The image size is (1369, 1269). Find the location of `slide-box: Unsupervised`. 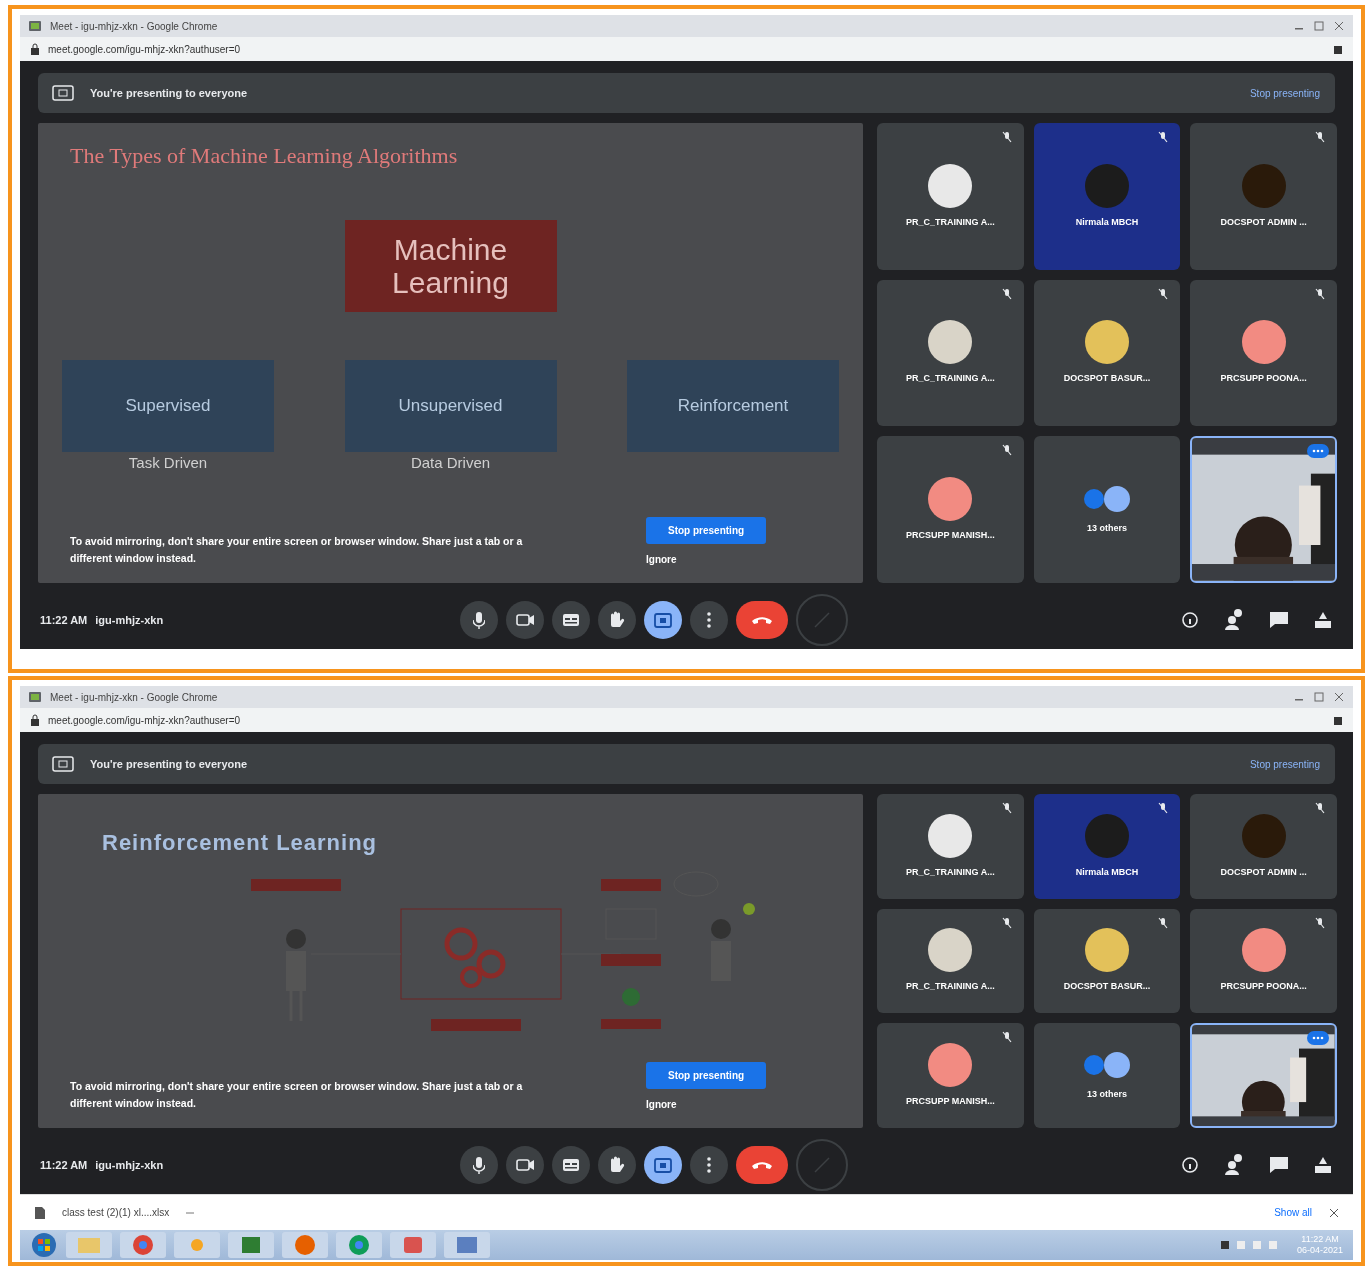

slide-box: Unsupervised is located at coordinates (450, 406).